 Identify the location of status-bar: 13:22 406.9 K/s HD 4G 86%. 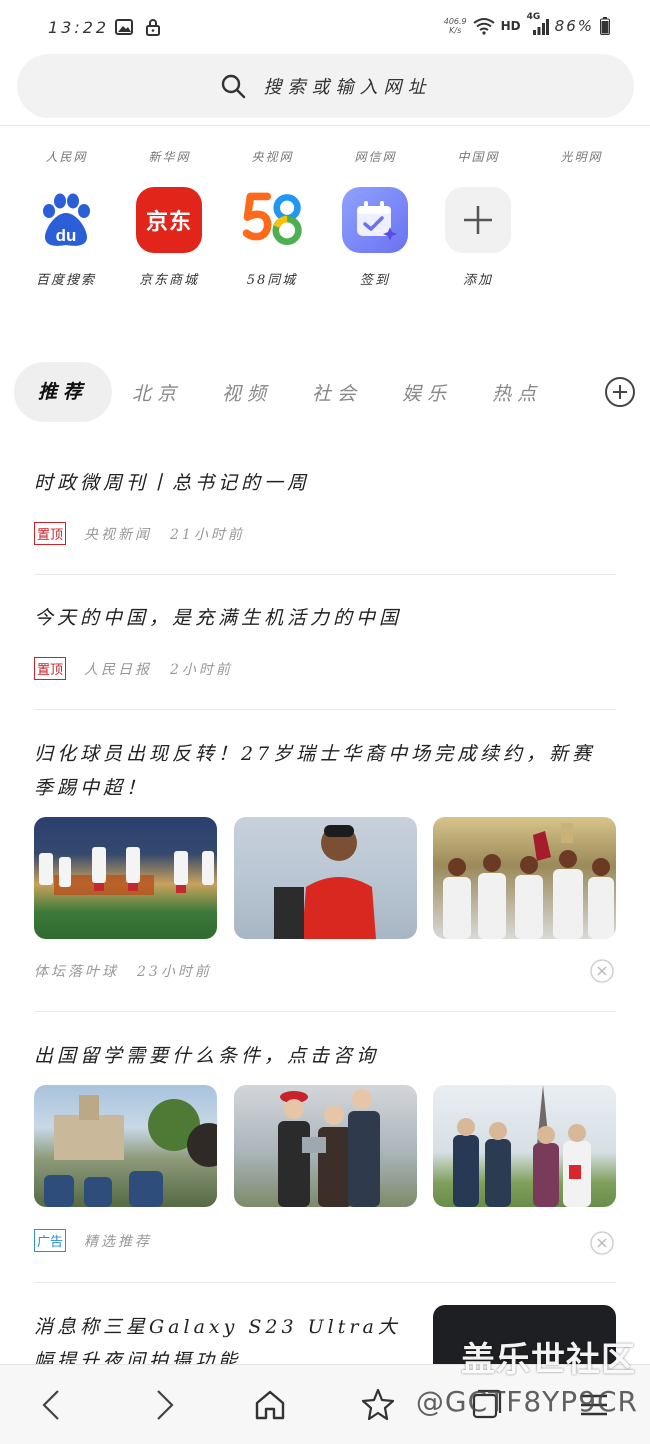
(325, 28).